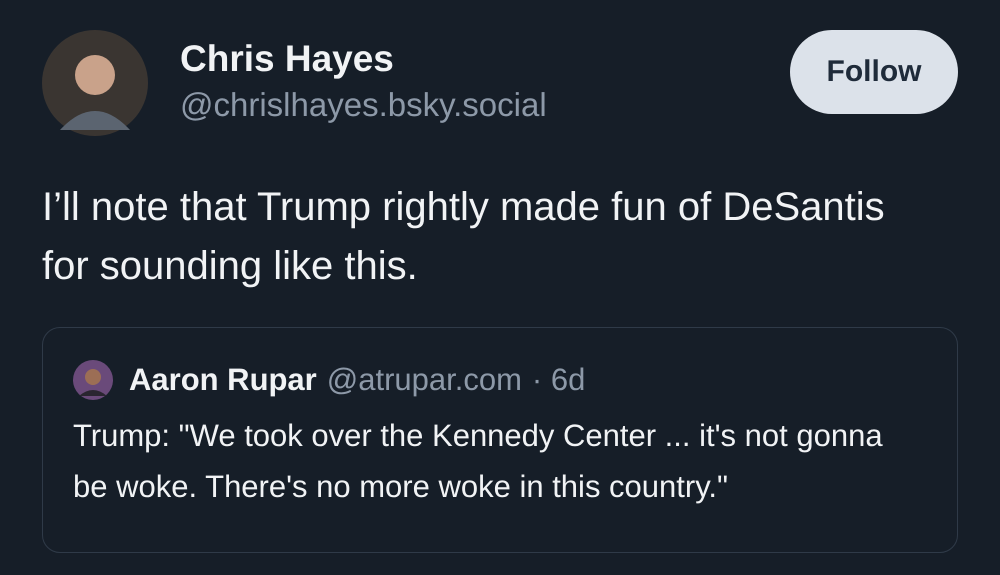 The image size is (1000, 575). What do you see at coordinates (223, 380) in the screenshot?
I see `quote-author-name: Aaron Rupar` at bounding box center [223, 380].